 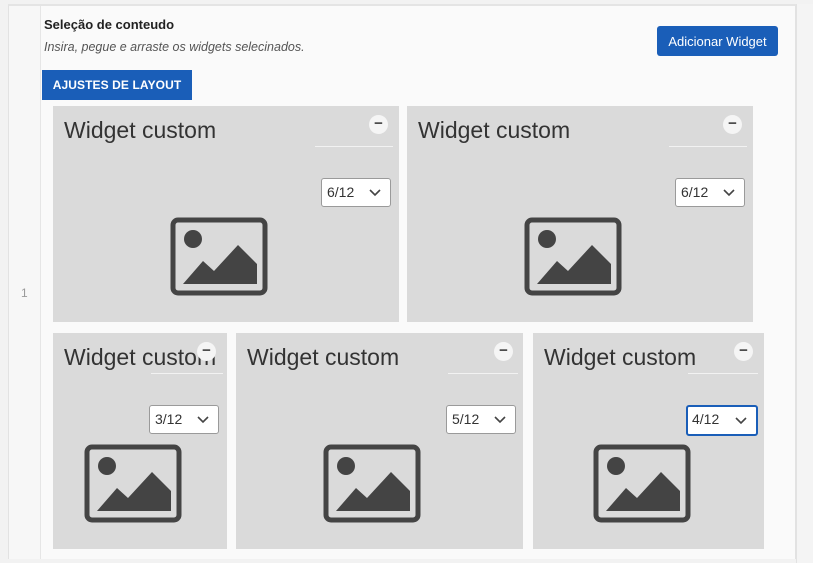 I want to click on right-rail, so click(x=804, y=283).